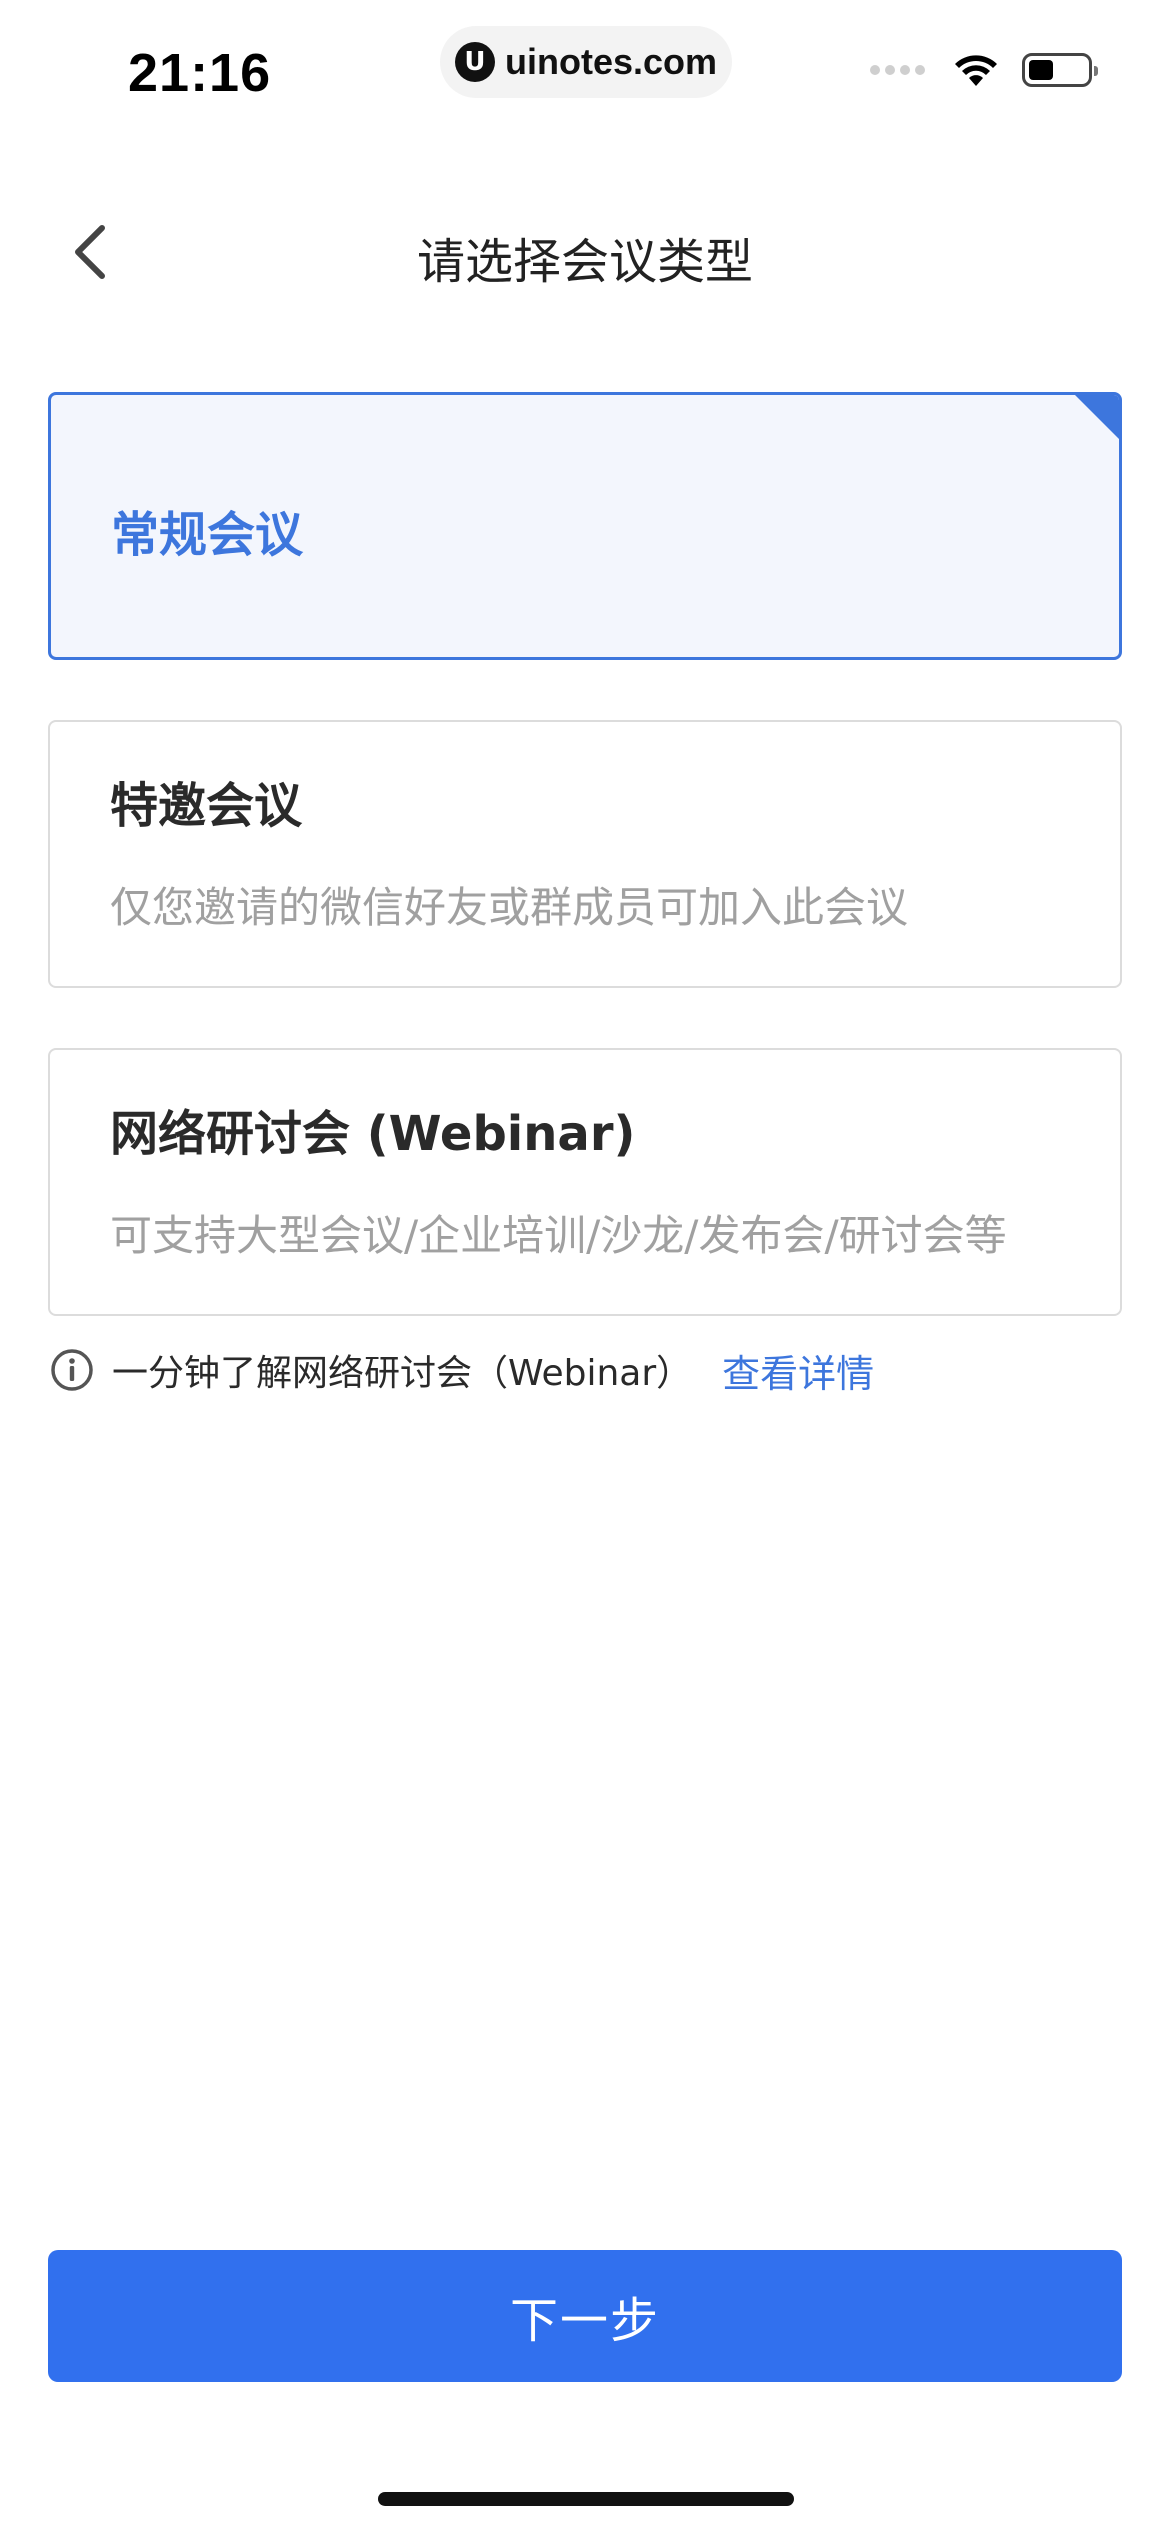  What do you see at coordinates (1060, 70) in the screenshot?
I see `battery-icon` at bounding box center [1060, 70].